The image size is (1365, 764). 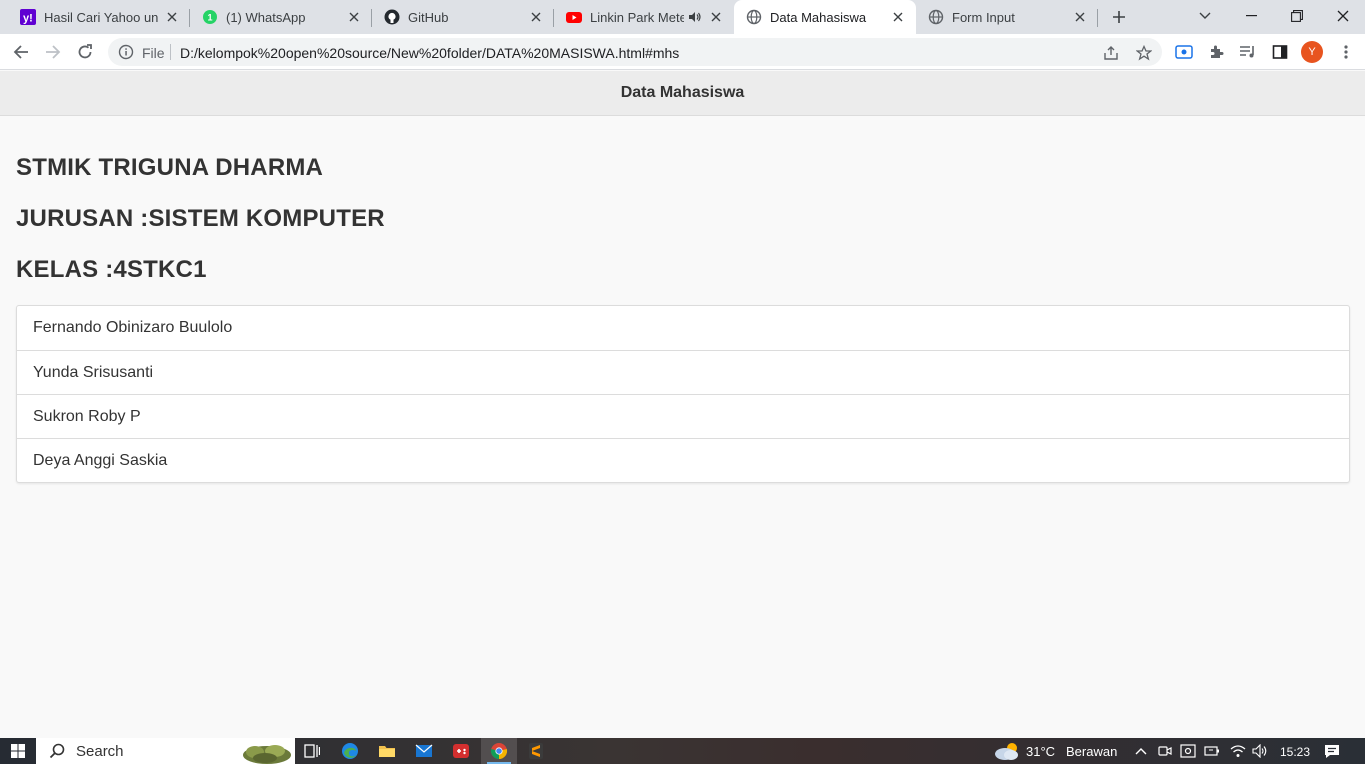 I want to click on forward-button, so click(x=53, y=52).